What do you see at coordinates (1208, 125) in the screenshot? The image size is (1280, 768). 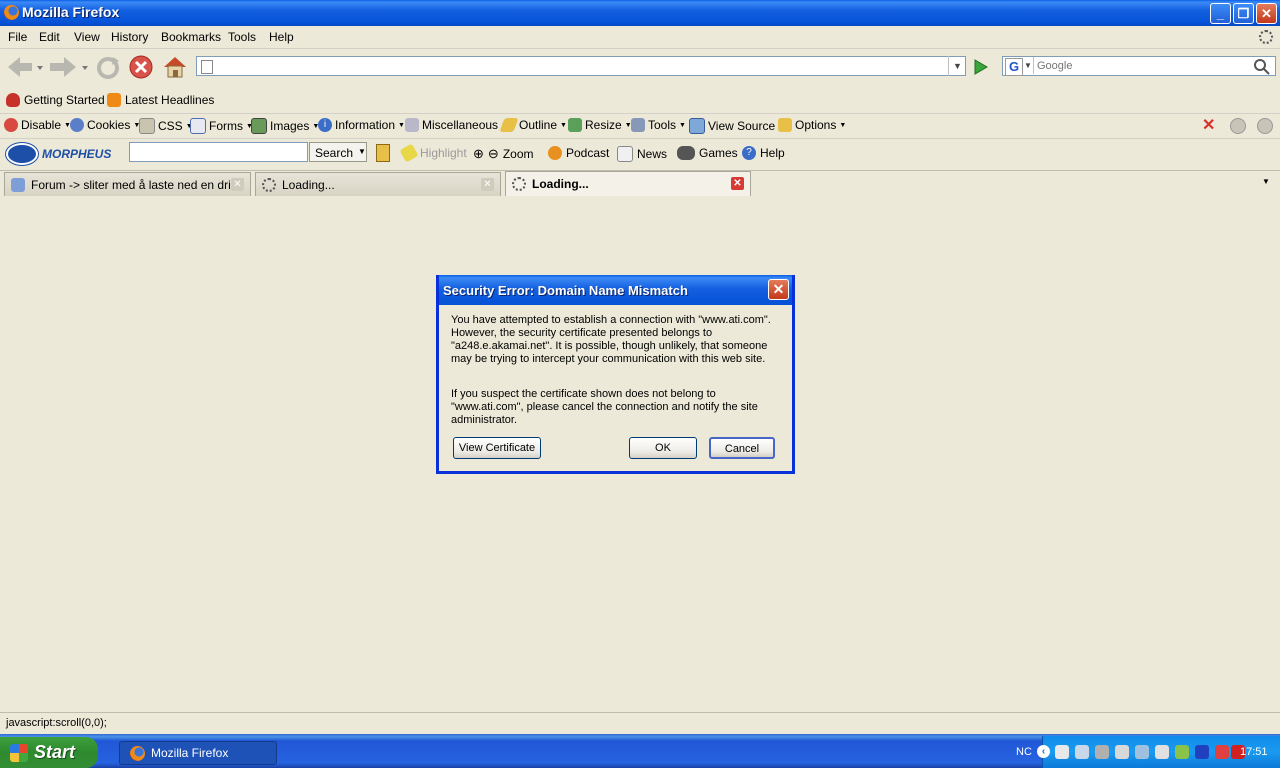 I see `wd-close-icon: ✕` at bounding box center [1208, 125].